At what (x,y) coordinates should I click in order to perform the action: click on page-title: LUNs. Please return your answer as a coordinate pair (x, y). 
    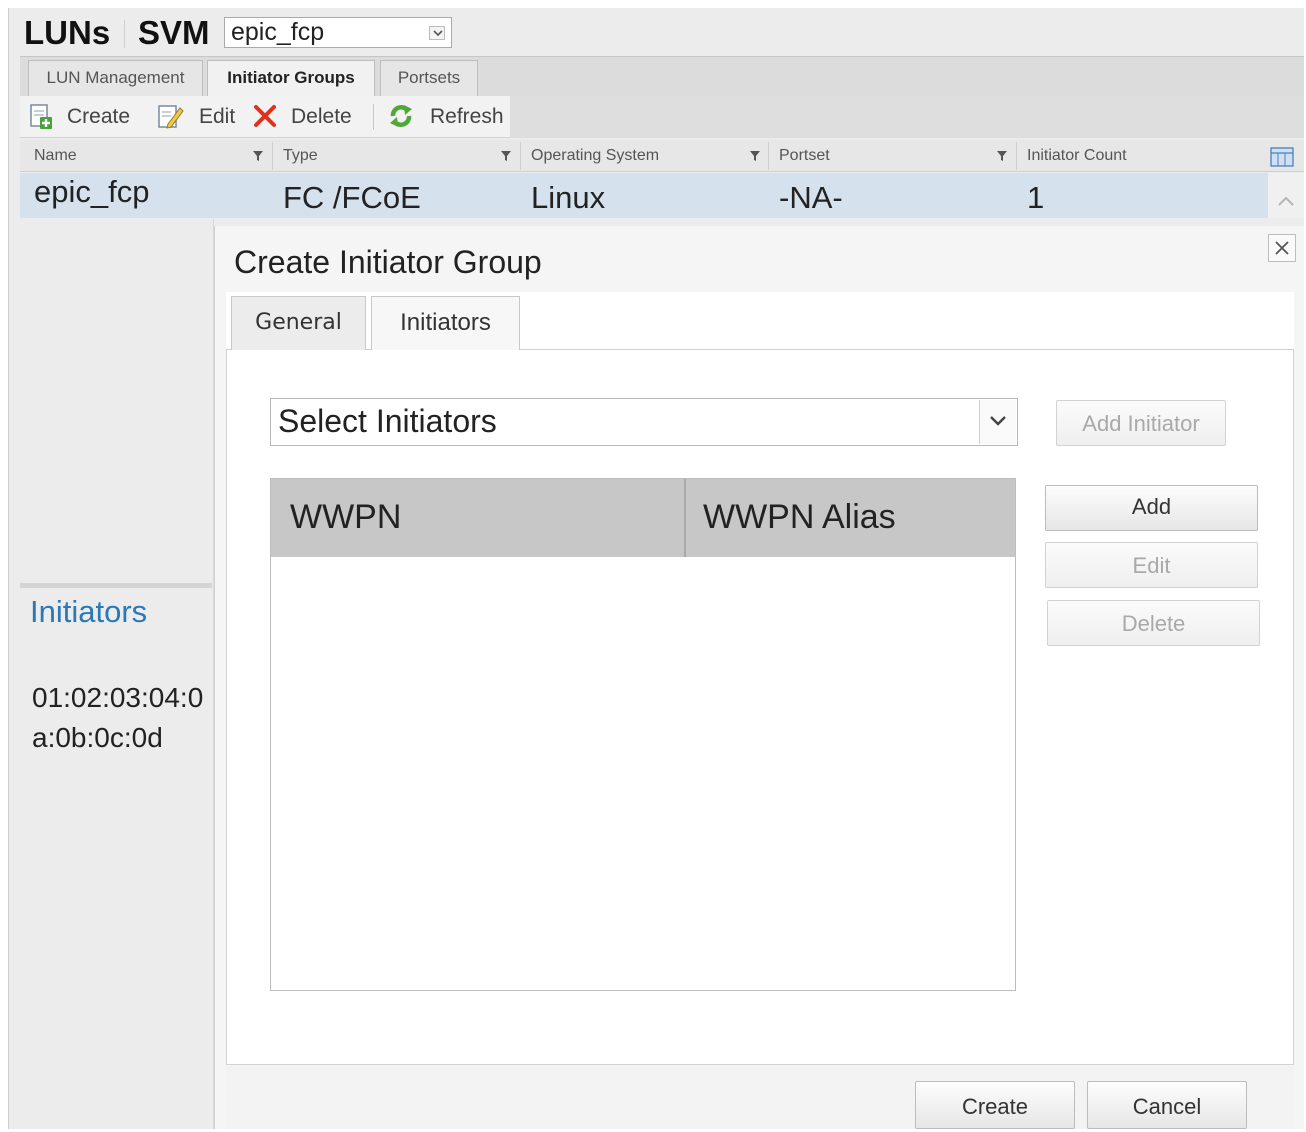
    Looking at the image, I should click on (67, 32).